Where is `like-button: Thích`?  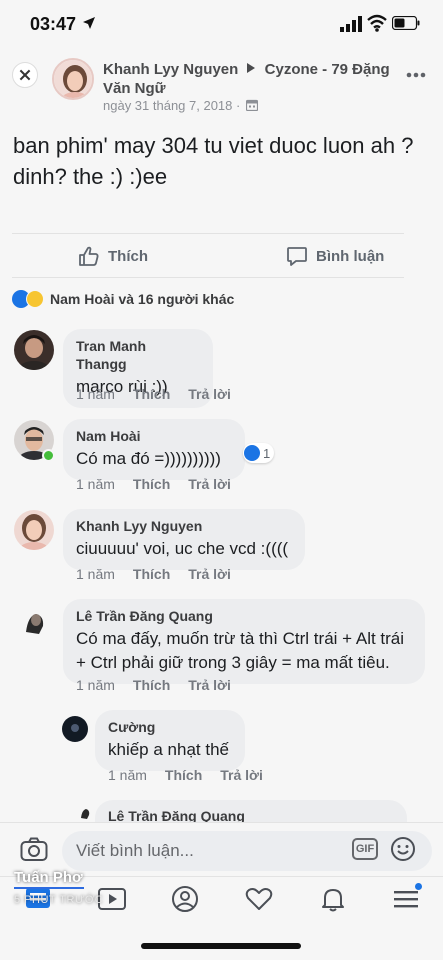
like-button: Thích is located at coordinates (113, 256).